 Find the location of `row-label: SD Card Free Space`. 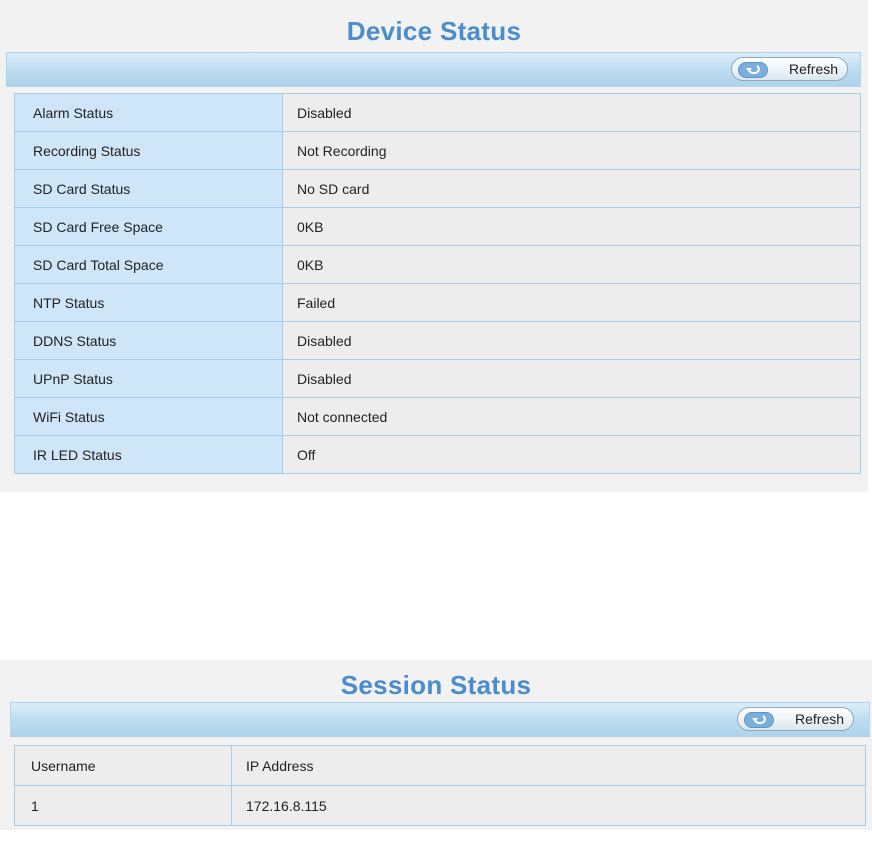

row-label: SD Card Free Space is located at coordinates (148, 226).